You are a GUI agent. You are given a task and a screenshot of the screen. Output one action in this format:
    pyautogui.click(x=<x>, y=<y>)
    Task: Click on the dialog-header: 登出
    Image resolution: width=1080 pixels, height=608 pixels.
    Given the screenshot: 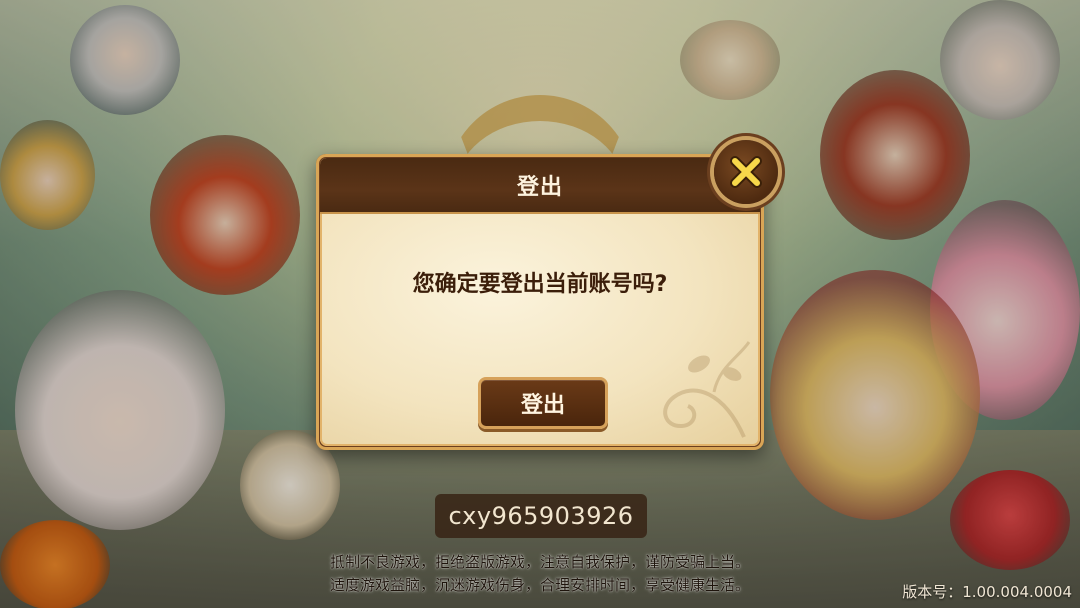 What is the action you would take?
    pyautogui.click(x=540, y=185)
    